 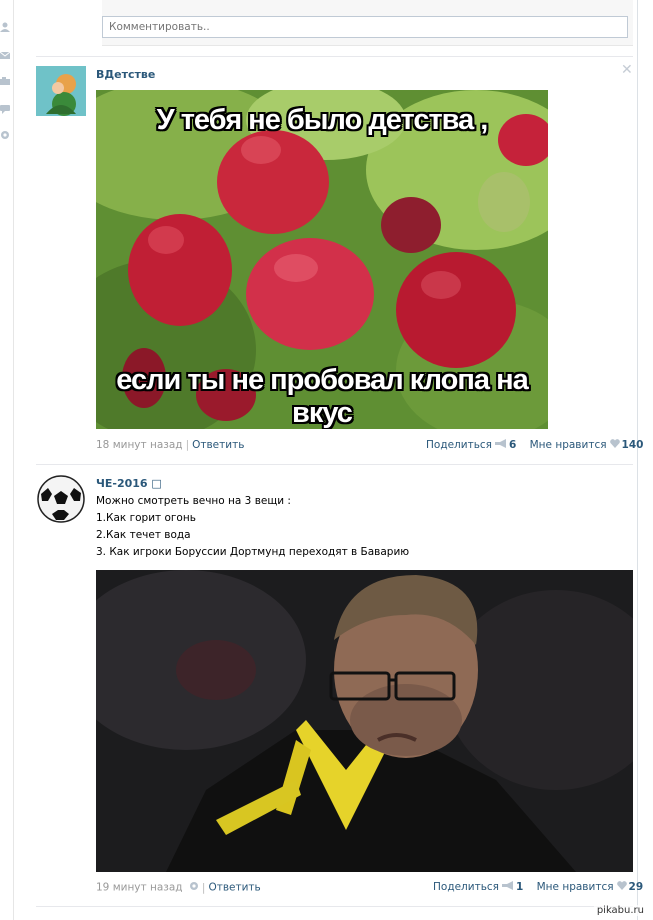 I want to click on like-button: Мне нравится 29, so click(x=590, y=887).